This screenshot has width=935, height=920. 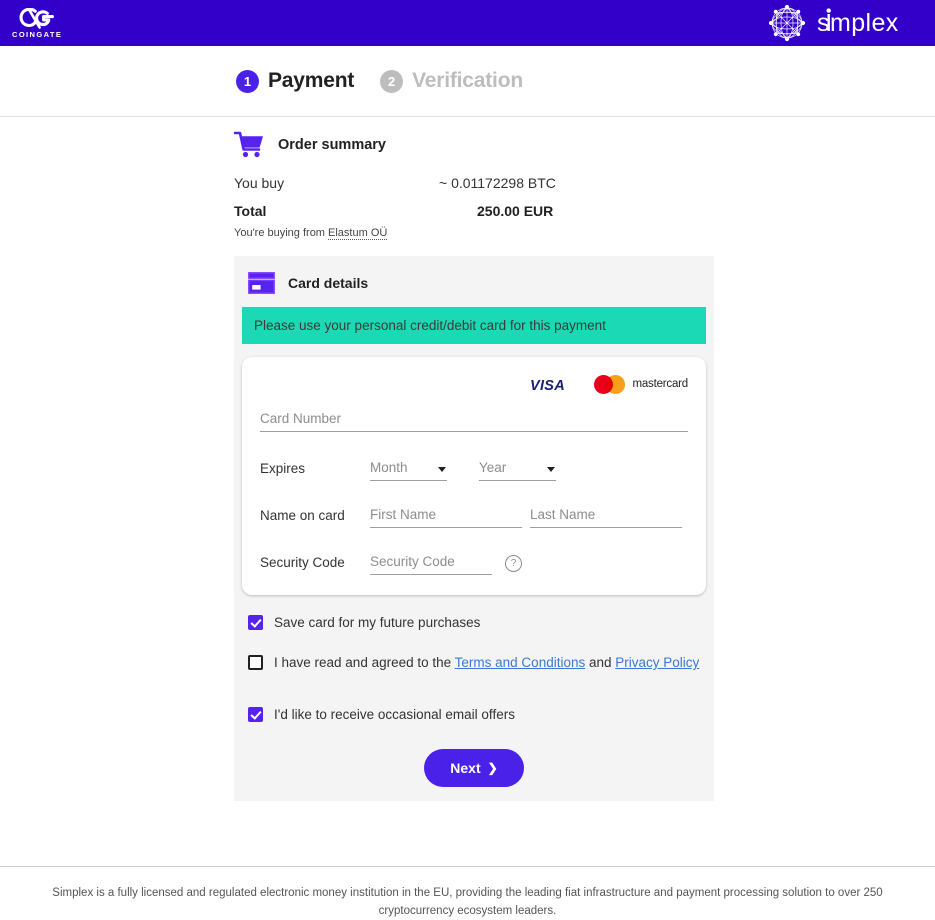 I want to click on expiry-month-wrapper: Month, so click(x=408, y=469).